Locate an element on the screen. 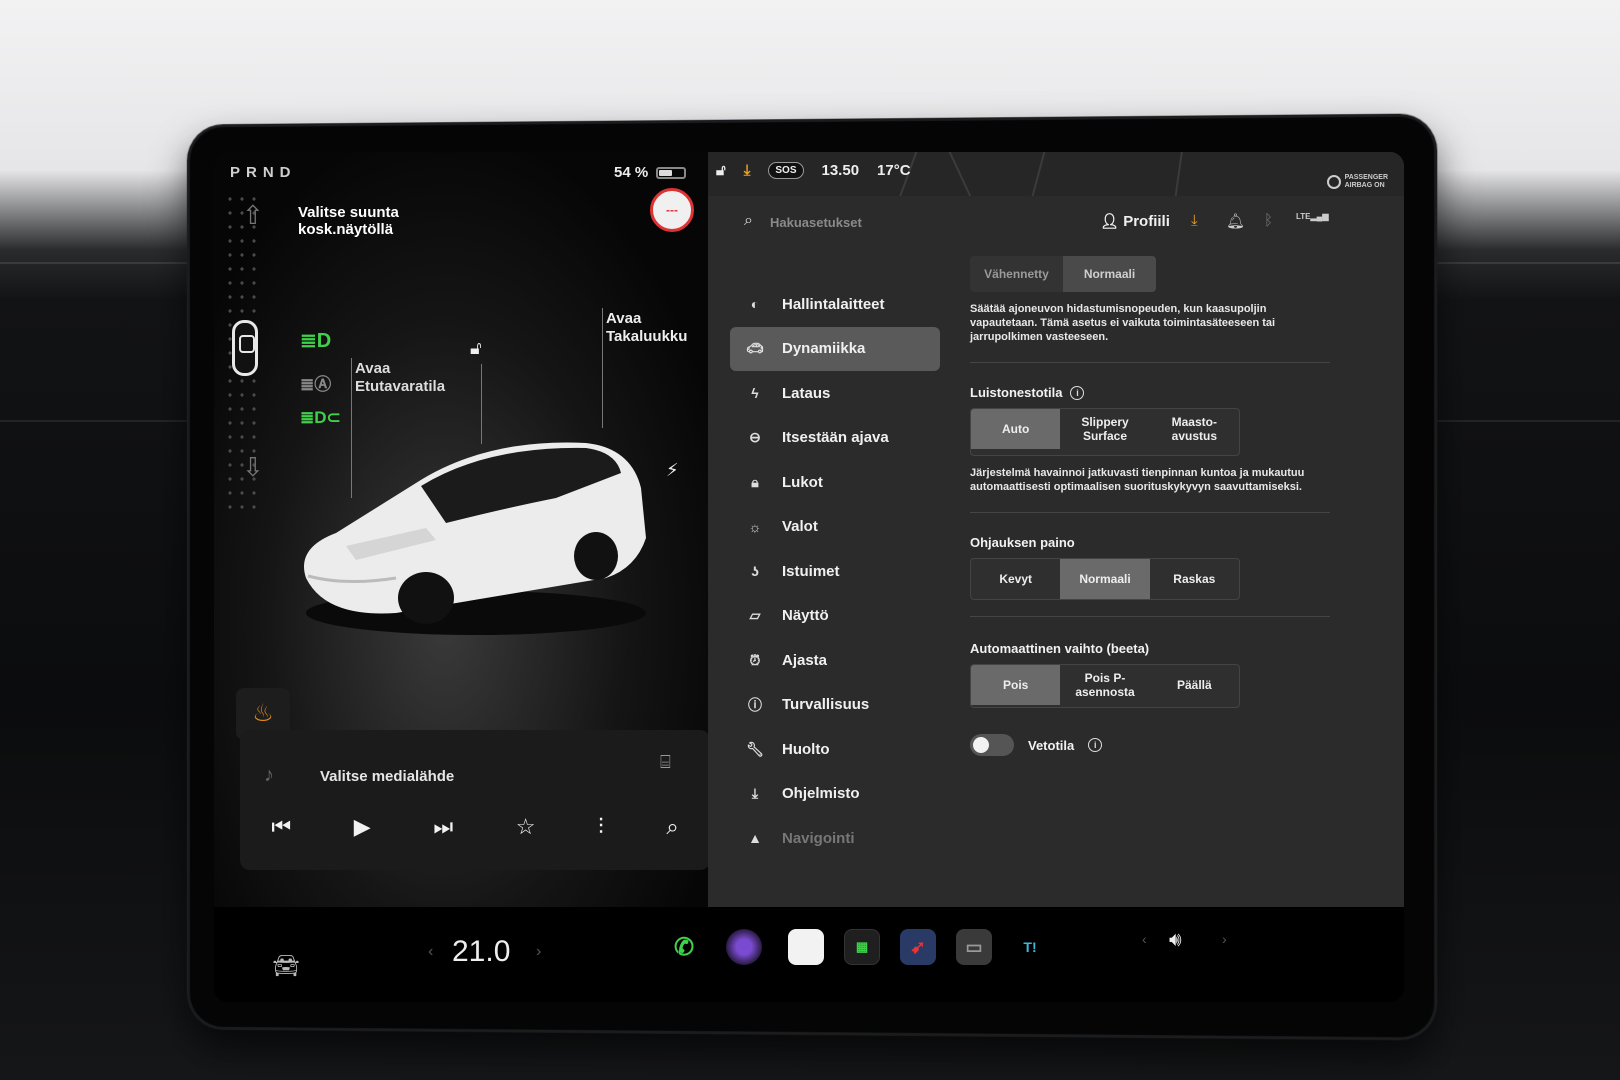 Image resolution: width=1620 pixels, height=1080 pixels. nav-item-label: Dynamiikka is located at coordinates (824, 349).